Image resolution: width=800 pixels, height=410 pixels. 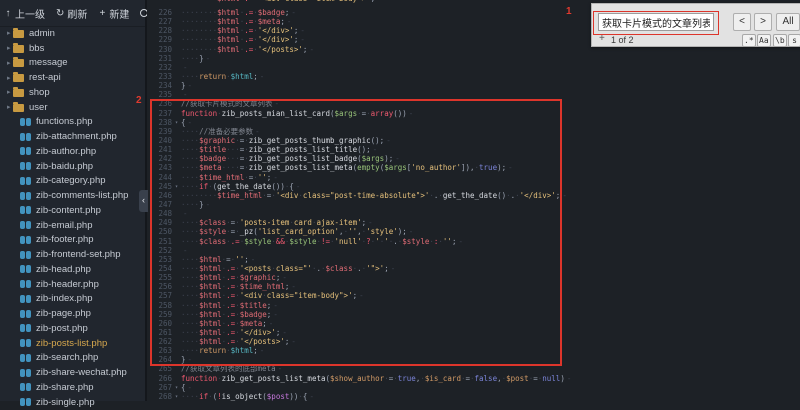 What do you see at coordinates (473, 186) in the screenshot?
I see `code-line: 245 ▾ ····if·(get_the_date())·{-` at bounding box center [473, 186].